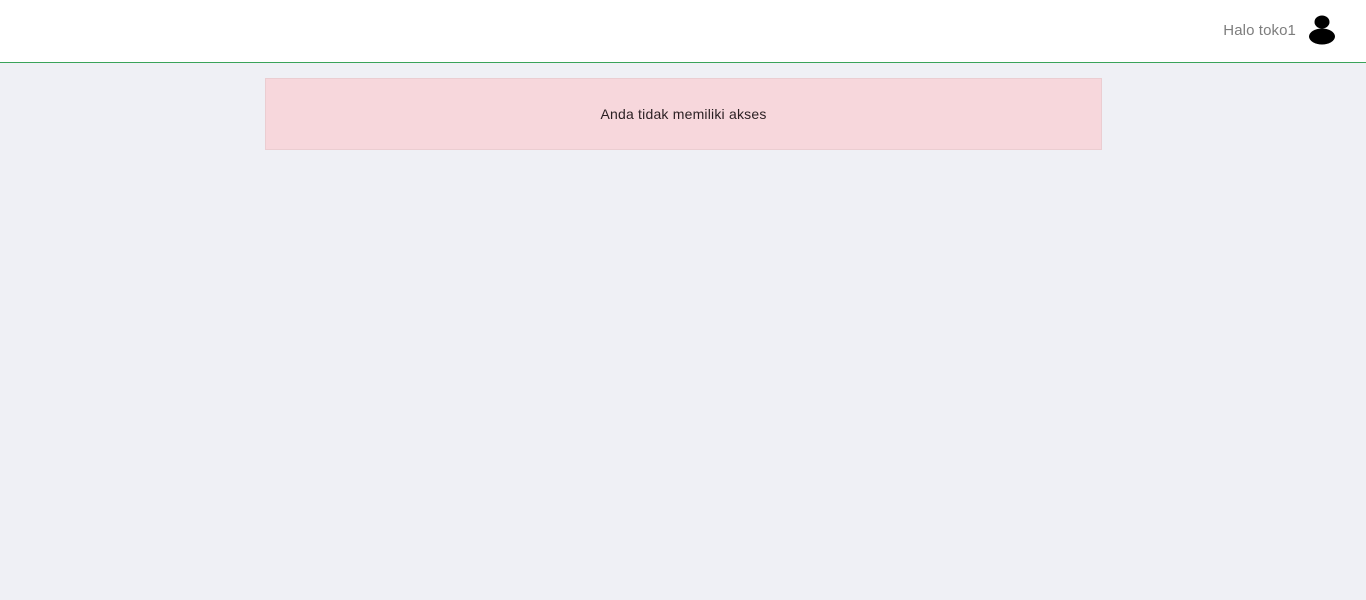  I want to click on access-denied-alert: Anda tidak memiliki akses, so click(683, 114).